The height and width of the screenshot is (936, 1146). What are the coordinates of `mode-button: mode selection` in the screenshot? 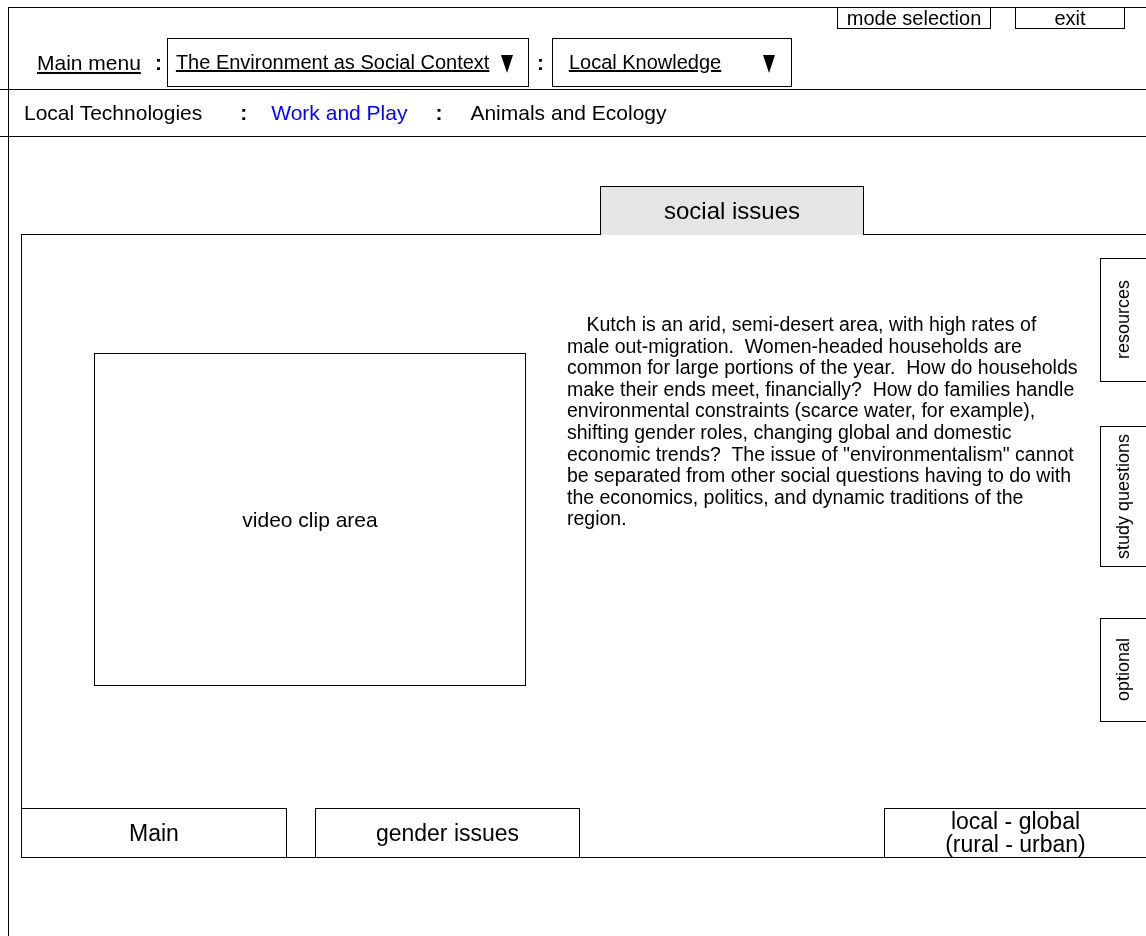 It's located at (914, 18).